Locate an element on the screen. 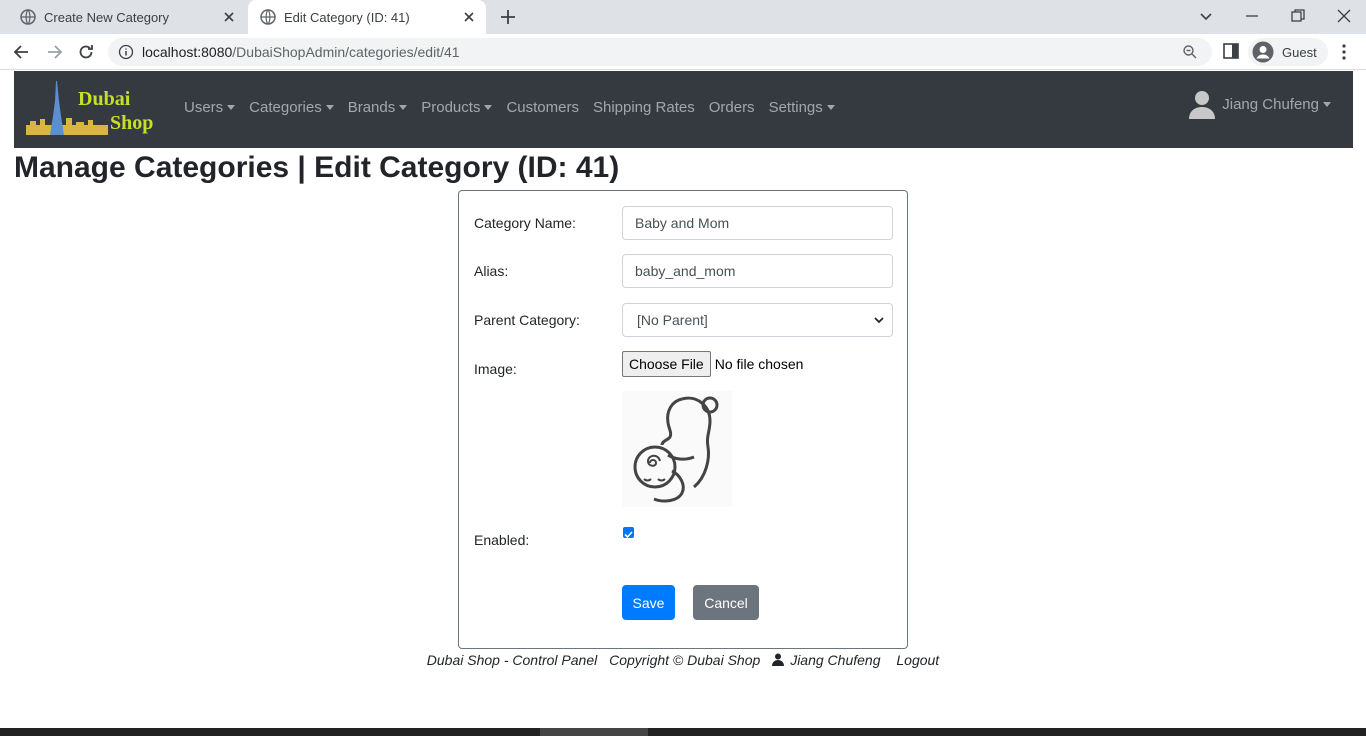  nav-label: Customers is located at coordinates (542, 107).